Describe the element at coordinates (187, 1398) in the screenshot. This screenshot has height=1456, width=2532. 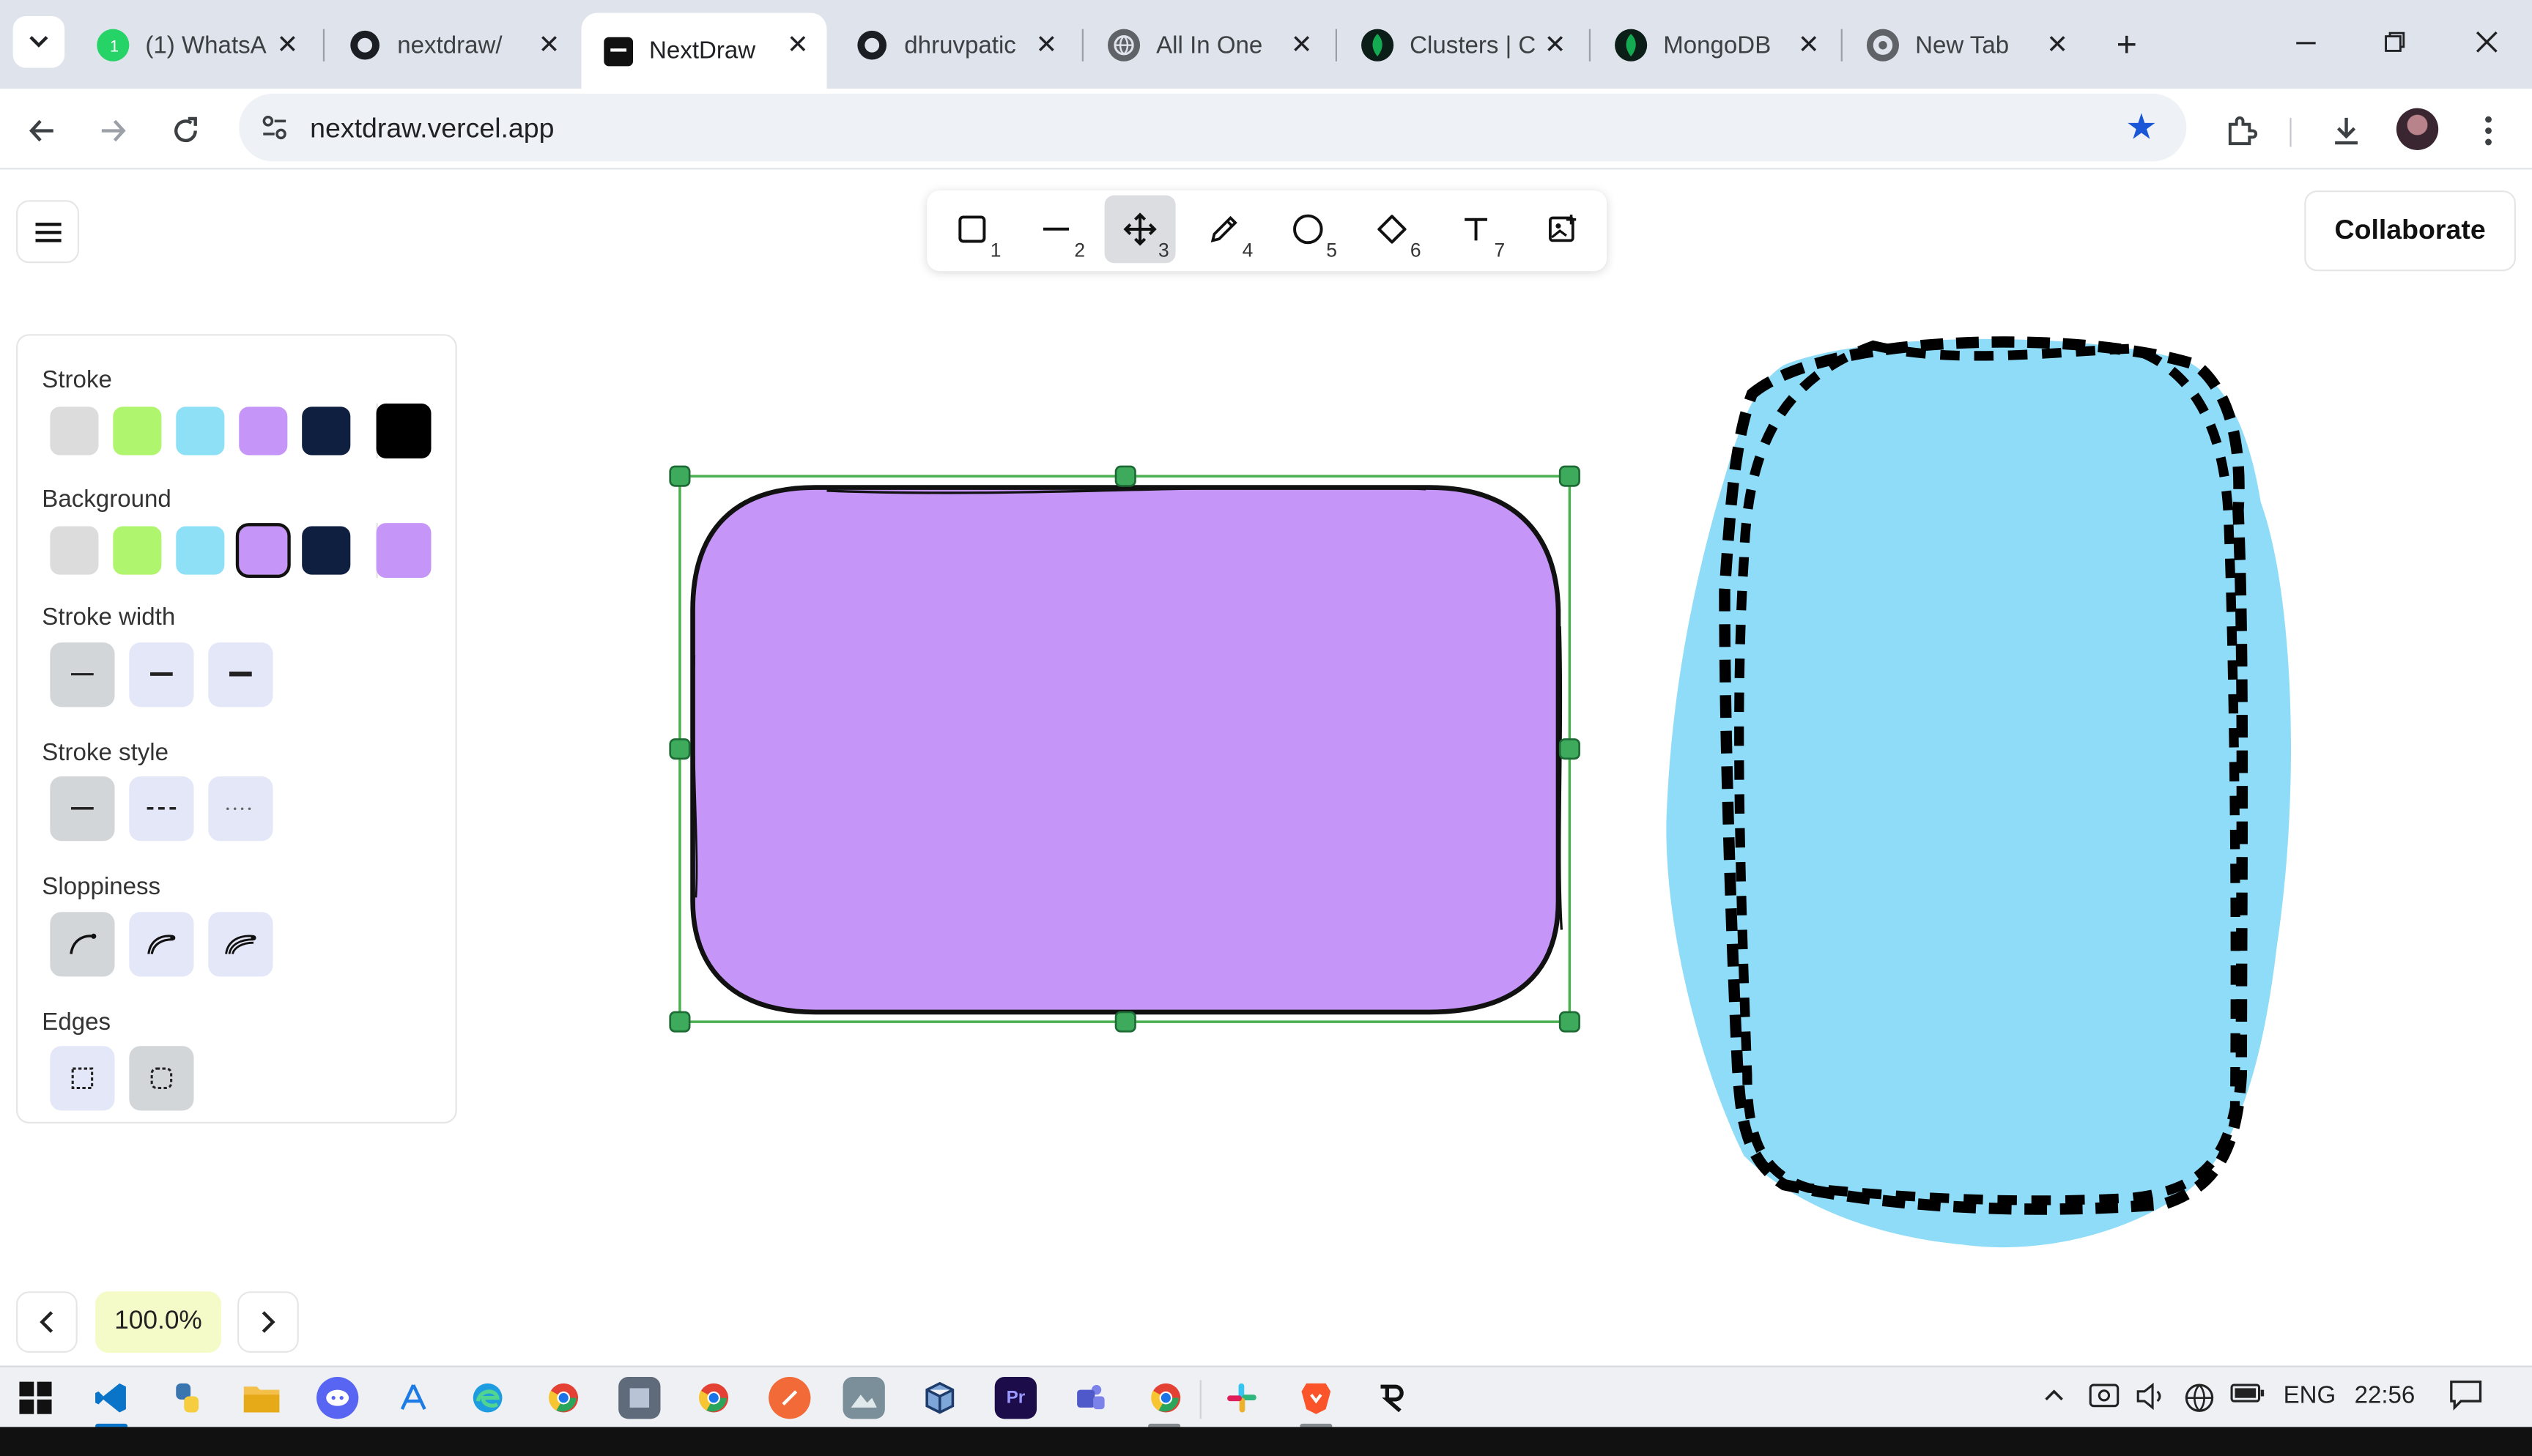
I see `python-icon` at that location.